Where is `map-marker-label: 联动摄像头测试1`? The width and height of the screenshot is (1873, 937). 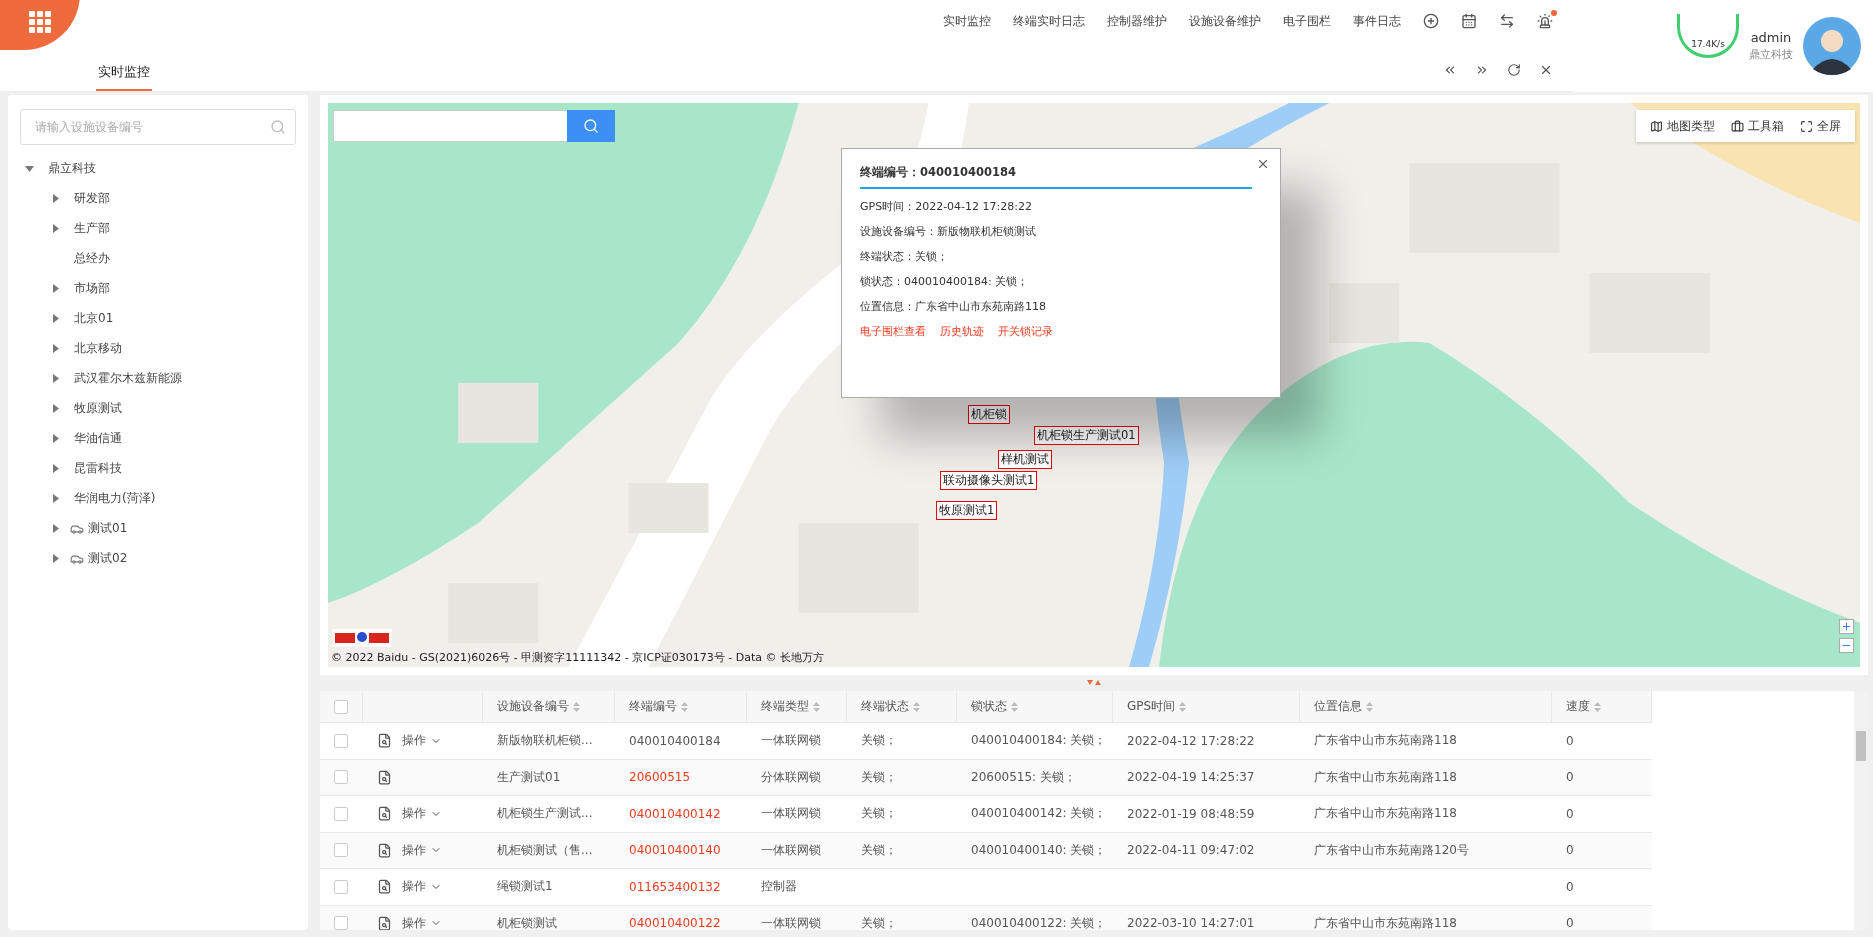 map-marker-label: 联动摄像头测试1 is located at coordinates (989, 480).